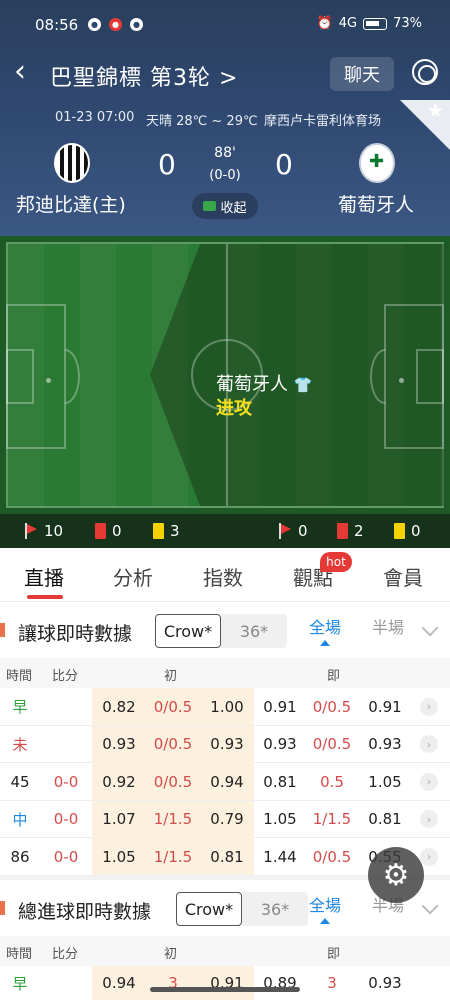  I want to click on table-row: 未 0.93 0/0.5 0.93 0.93 0/0.5 0.93 ›, so click(225, 744).